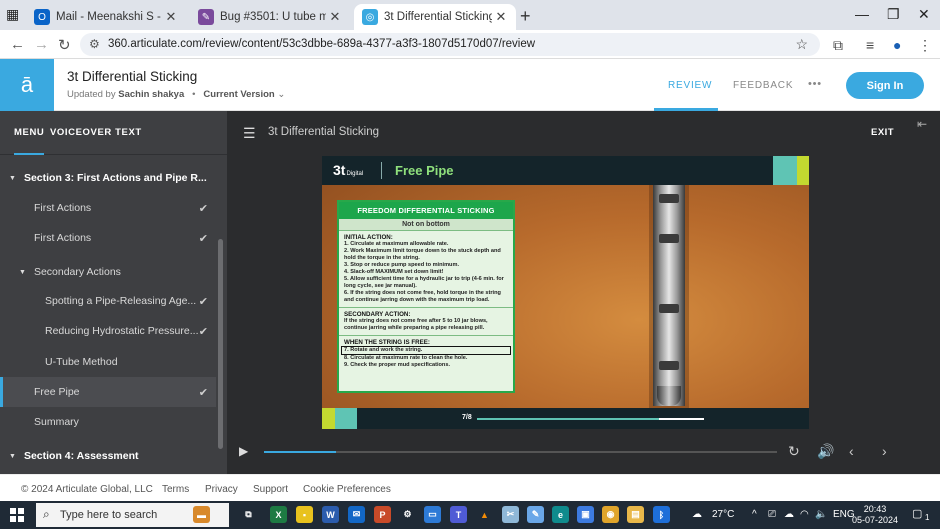 The height and width of the screenshot is (529, 940). What do you see at coordinates (348, 170) in the screenshot?
I see `brand-logo: 3tDigital` at bounding box center [348, 170].